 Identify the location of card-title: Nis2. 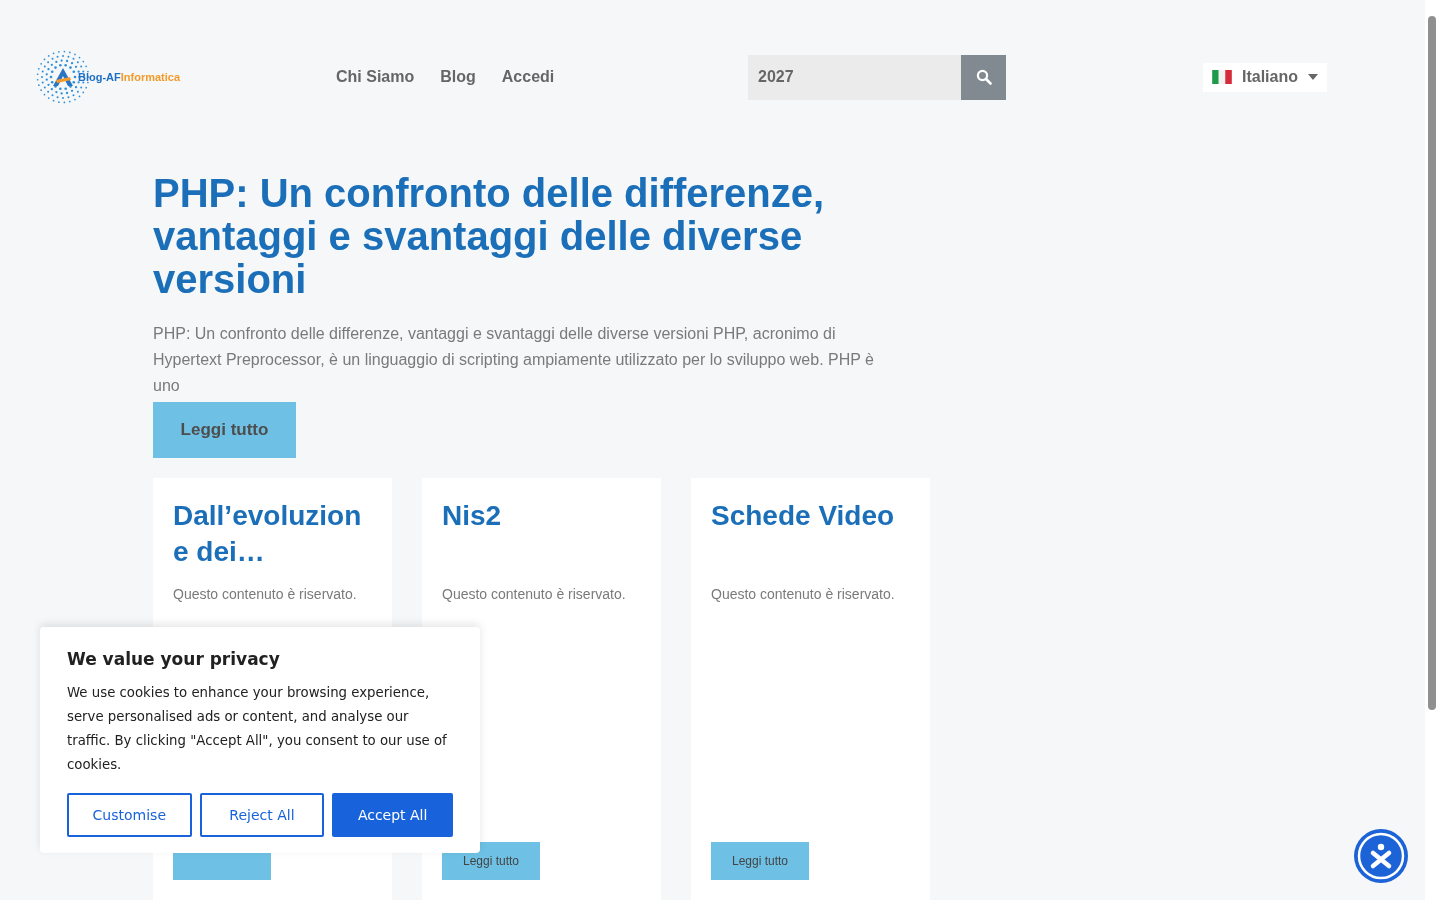
(541, 534).